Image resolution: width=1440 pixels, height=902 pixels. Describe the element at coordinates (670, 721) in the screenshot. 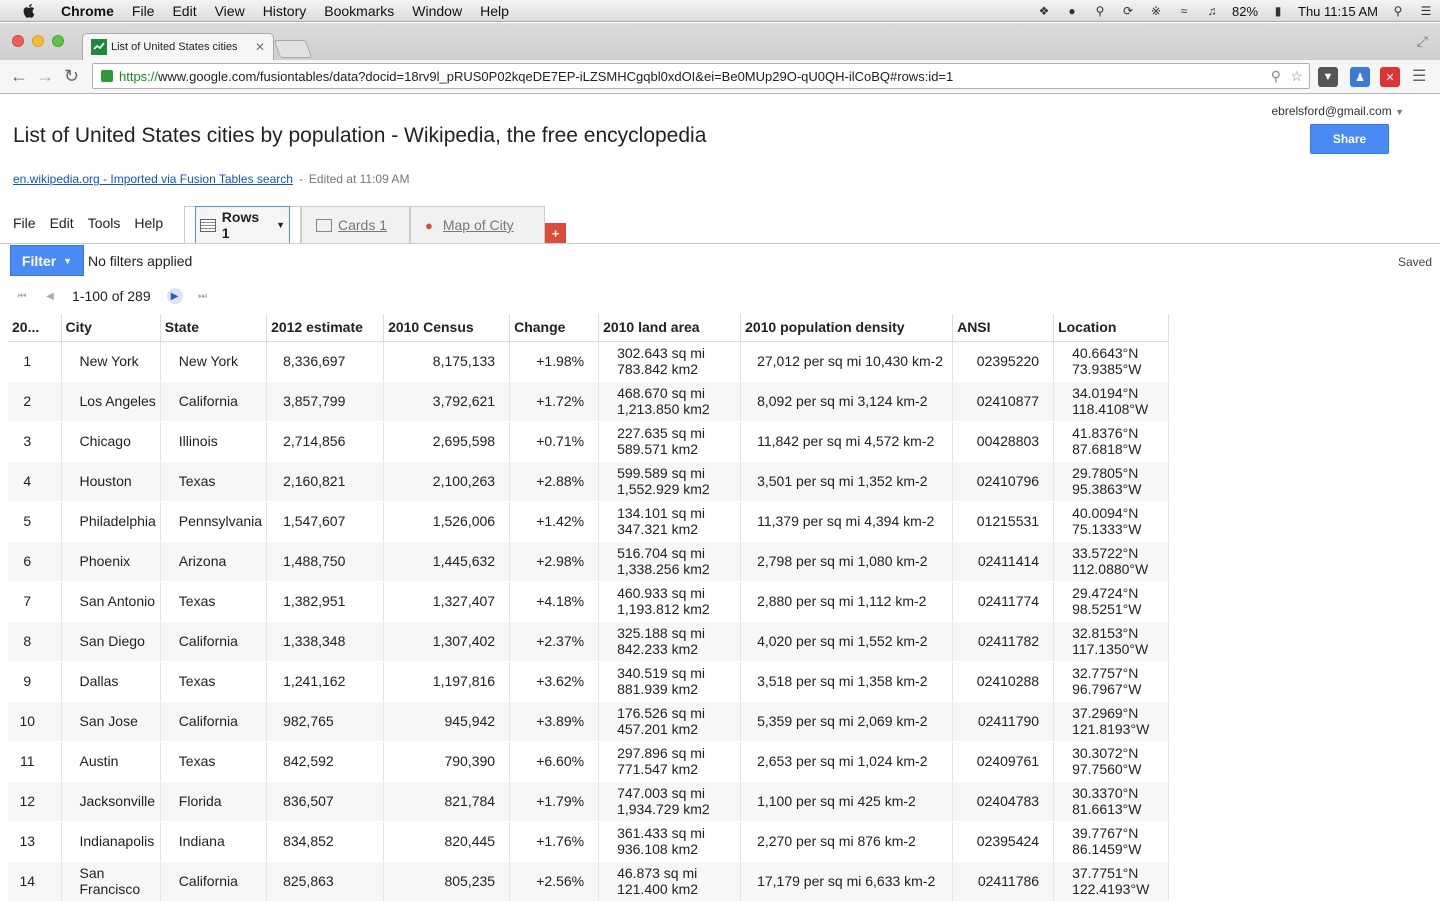

I see `land-area-cell: 176.526 sq mi 457.201 km2` at that location.